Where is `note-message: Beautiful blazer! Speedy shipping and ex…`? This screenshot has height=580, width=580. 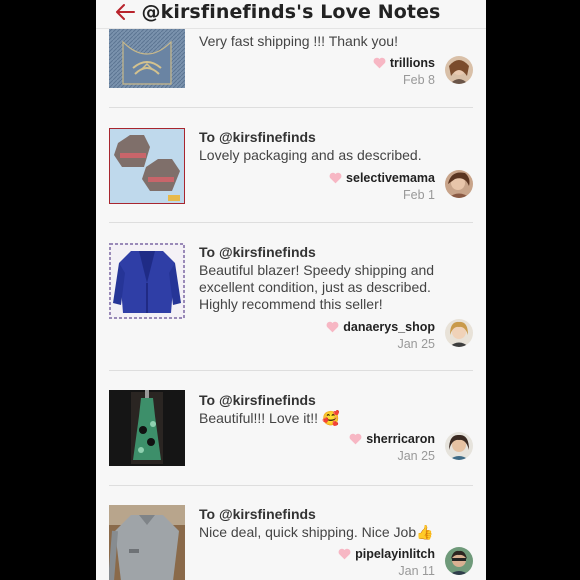 note-message: Beautiful blazer! Speedy shipping and ex… is located at coordinates (317, 287).